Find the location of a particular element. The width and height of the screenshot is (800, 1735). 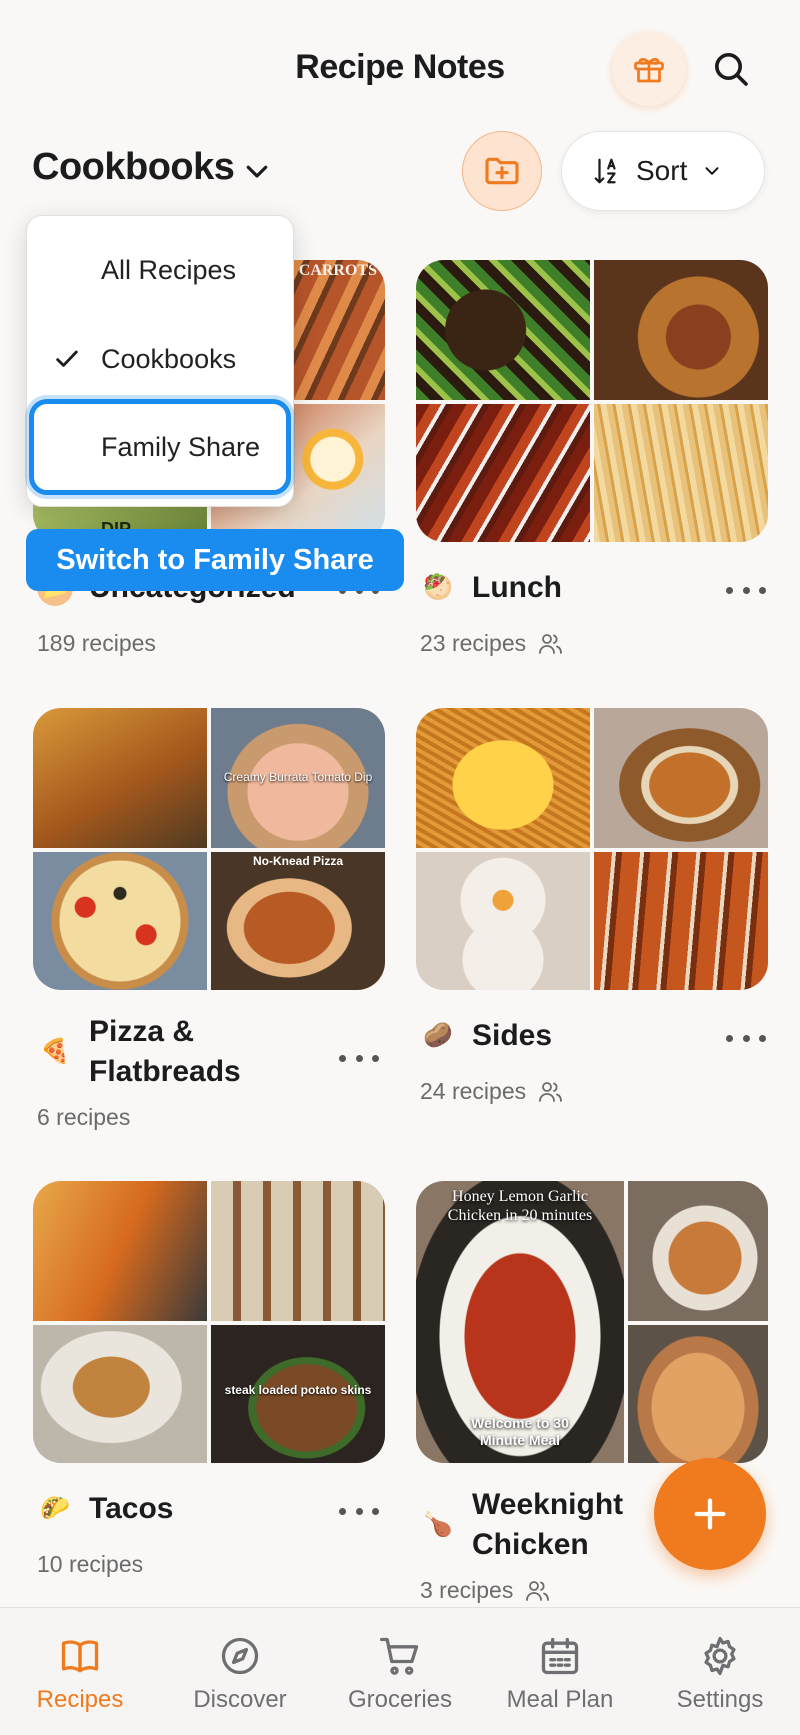

cookbook-card-lunch: 🥙 Lunch 23 recipes is located at coordinates (592, 460).